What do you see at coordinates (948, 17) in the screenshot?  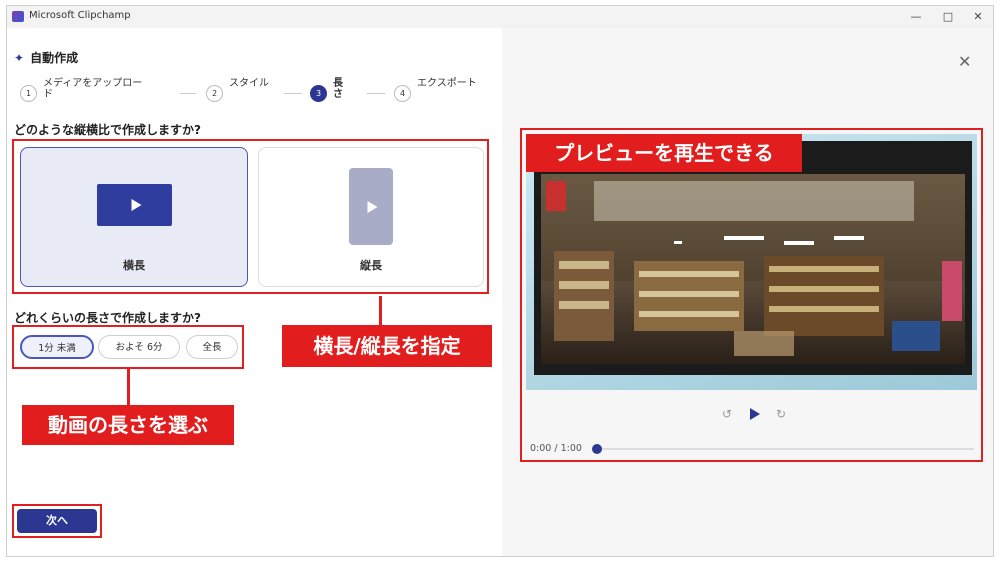 I see `maximize-button: □` at bounding box center [948, 17].